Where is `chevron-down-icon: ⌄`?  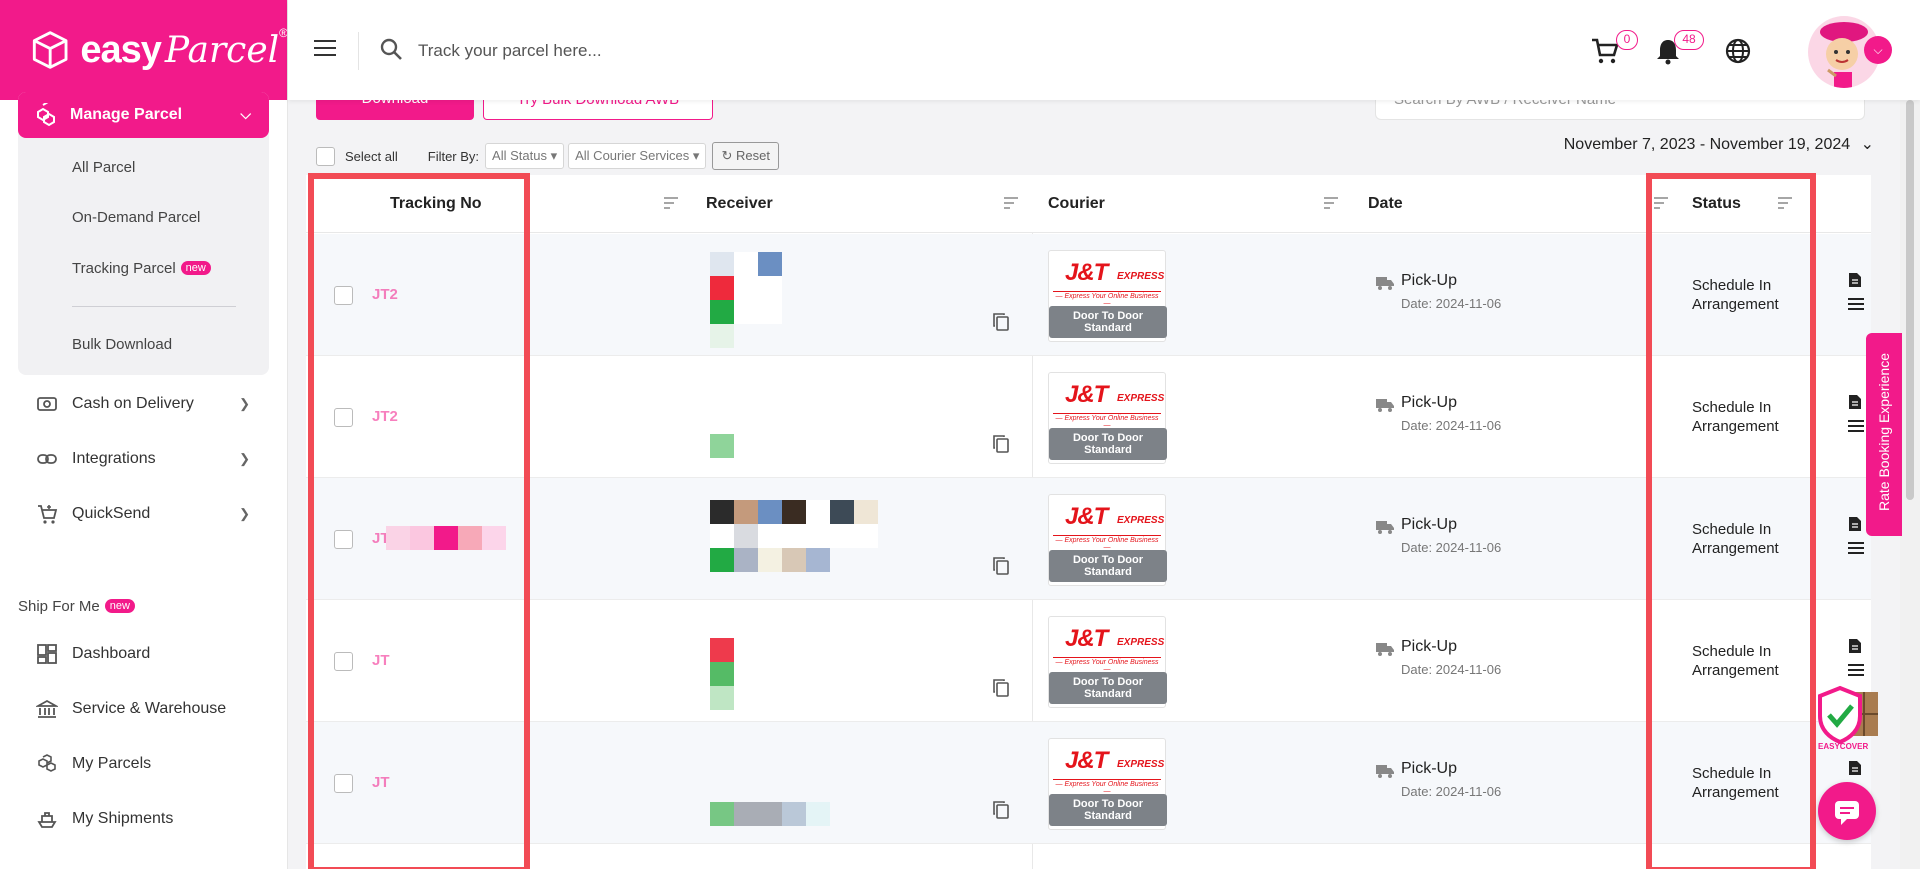 chevron-down-icon: ⌄ is located at coordinates (1867, 144).